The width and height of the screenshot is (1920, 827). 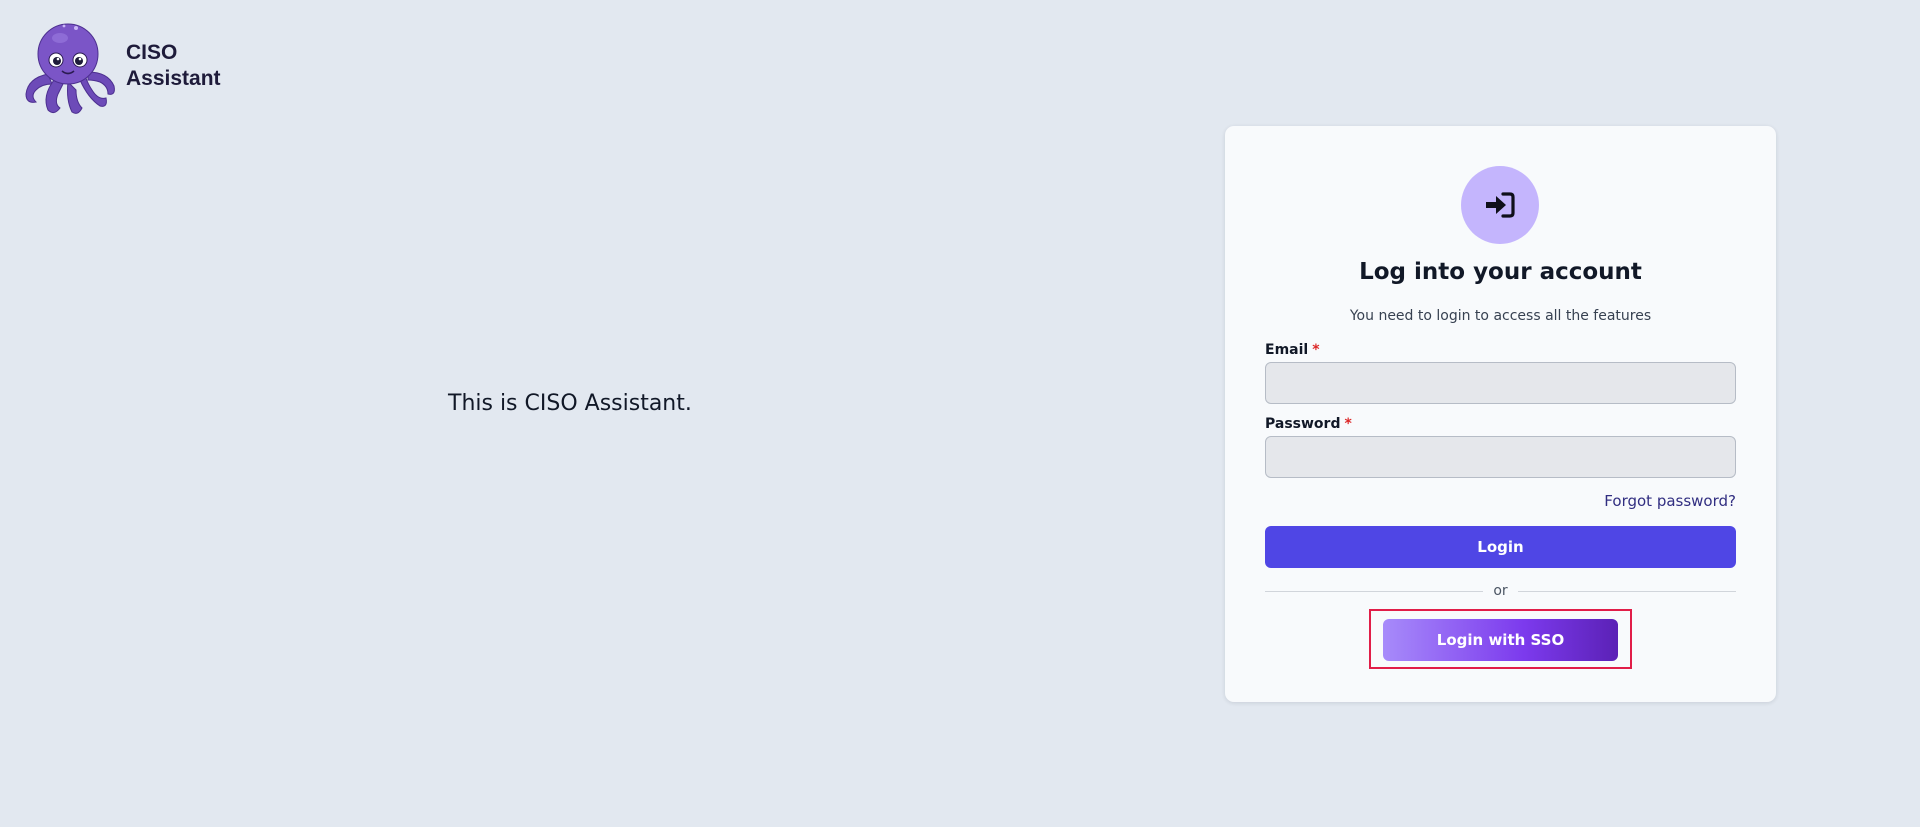 What do you see at coordinates (119, 66) in the screenshot?
I see `brand-logo: CISO Assistant` at bounding box center [119, 66].